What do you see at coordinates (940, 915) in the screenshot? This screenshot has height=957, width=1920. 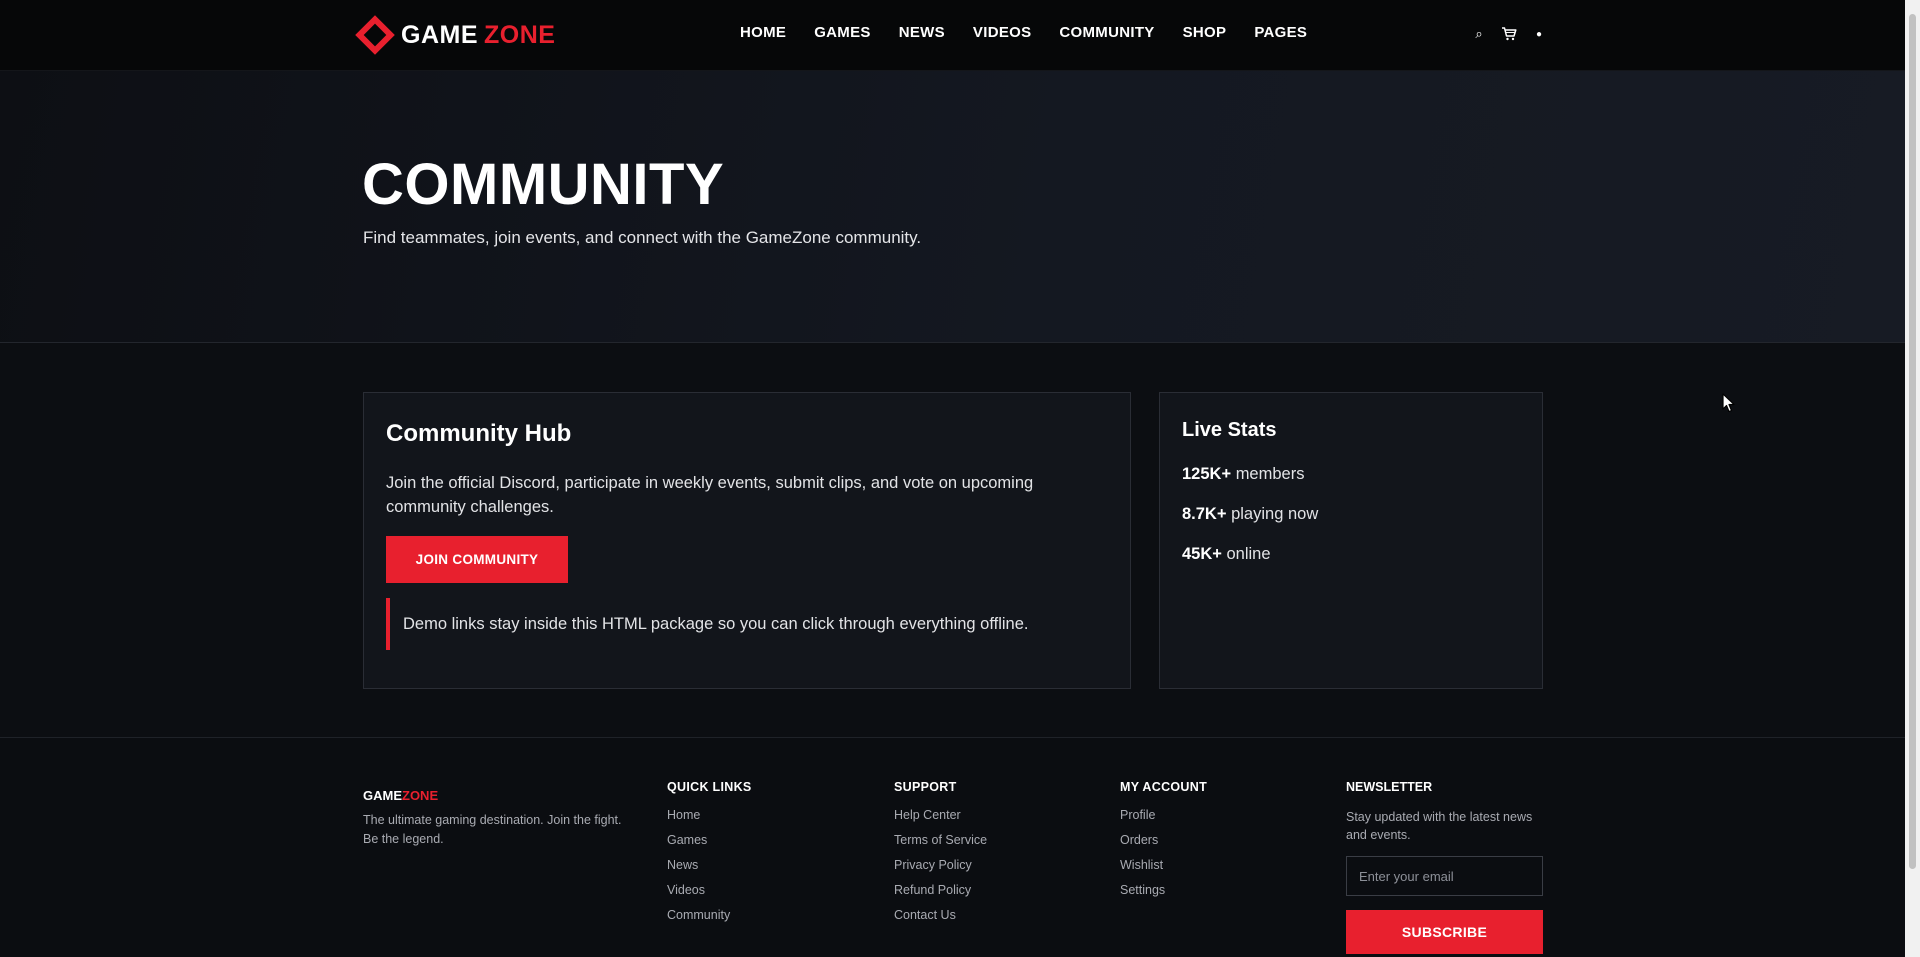 I see `footer-link-contact: Contact Us` at bounding box center [940, 915].